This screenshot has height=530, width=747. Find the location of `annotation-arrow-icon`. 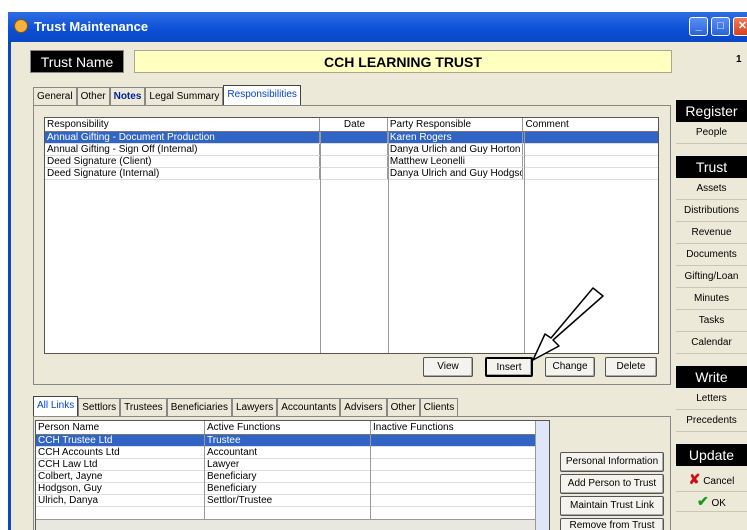

annotation-arrow-icon is located at coordinates (568, 324).